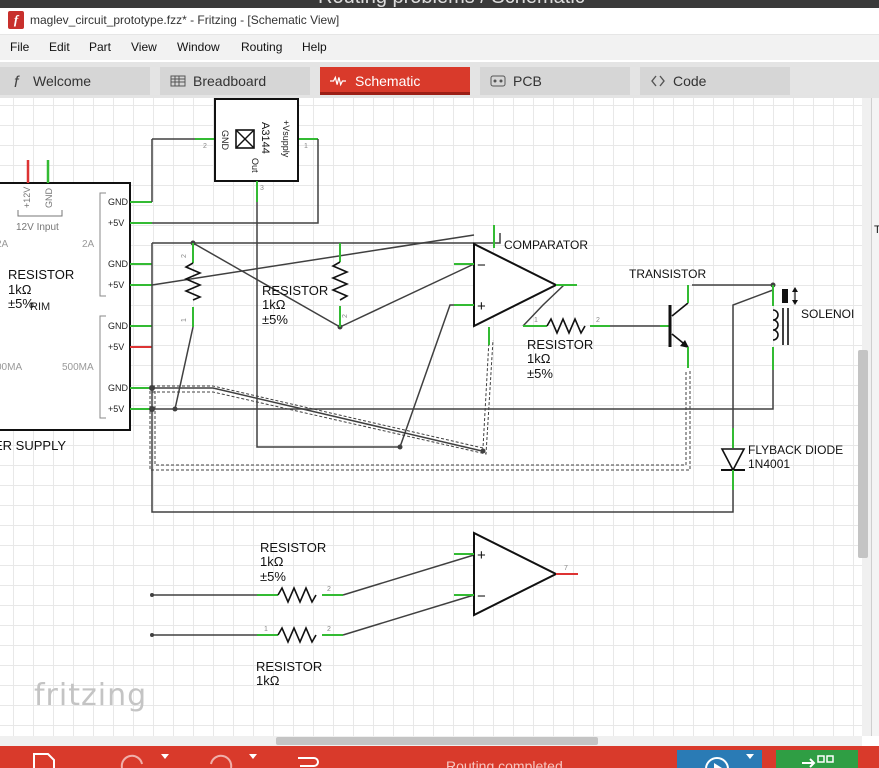 The image size is (879, 768). What do you see at coordinates (437, 741) in the screenshot?
I see `horizontal-scrollbar-thumb` at bounding box center [437, 741].